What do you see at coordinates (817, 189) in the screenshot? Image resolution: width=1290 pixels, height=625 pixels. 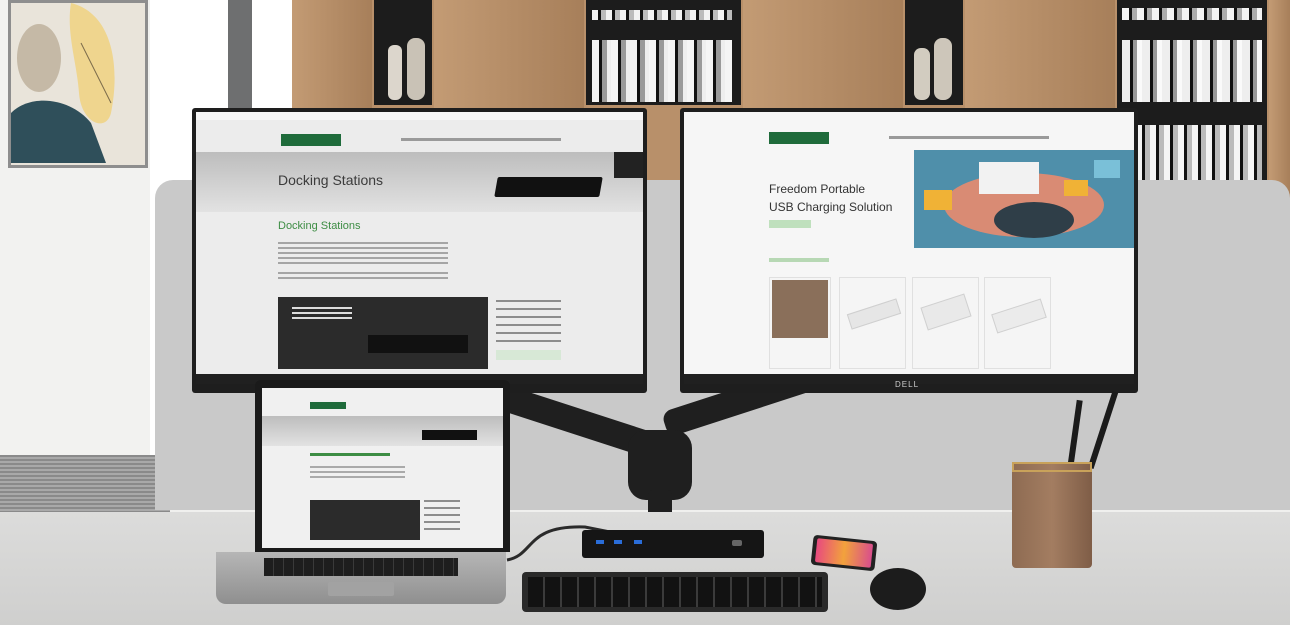 I see `hero-line-1: Freedom Portable` at bounding box center [817, 189].